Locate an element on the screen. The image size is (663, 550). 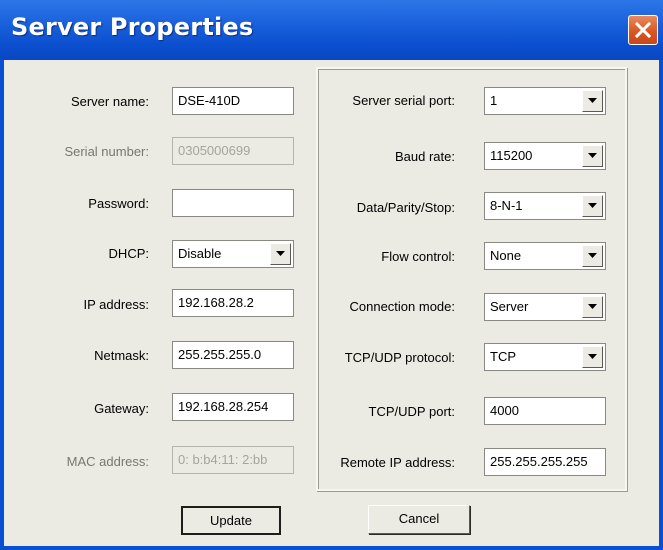
window-frame-right is located at coordinates (661, 305).